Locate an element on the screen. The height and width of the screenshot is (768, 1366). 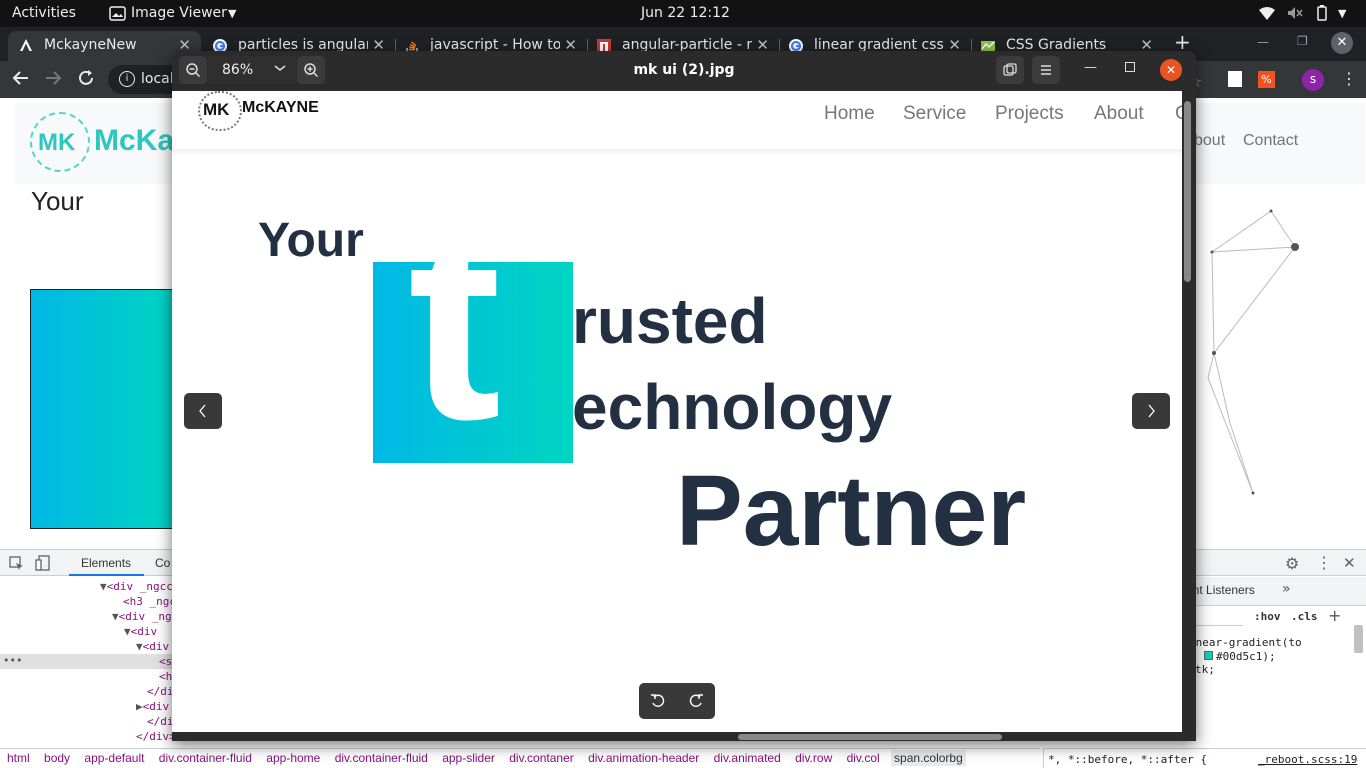
breadcrumb-item: div.col is located at coordinates (863, 758).